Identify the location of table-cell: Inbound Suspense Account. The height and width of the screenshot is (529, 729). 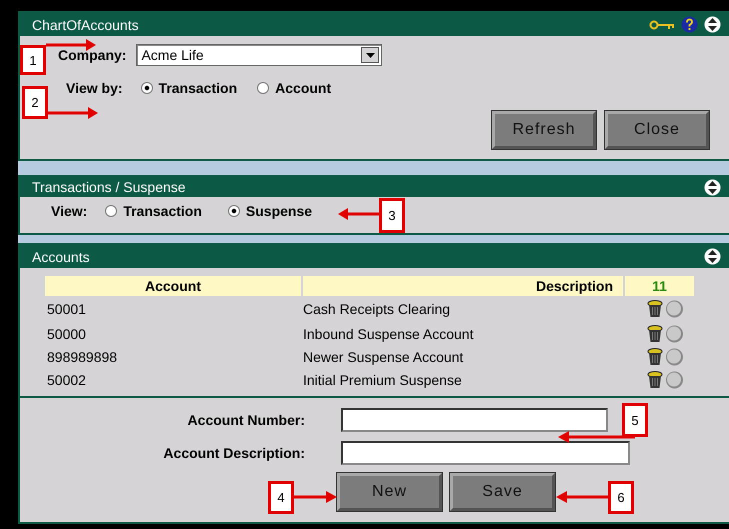
(388, 334).